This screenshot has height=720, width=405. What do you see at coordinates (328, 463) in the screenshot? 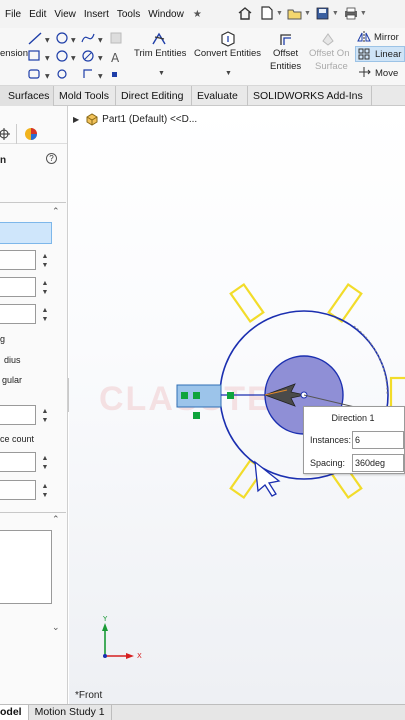
I see `spacing-label: Spacing:` at bounding box center [328, 463].